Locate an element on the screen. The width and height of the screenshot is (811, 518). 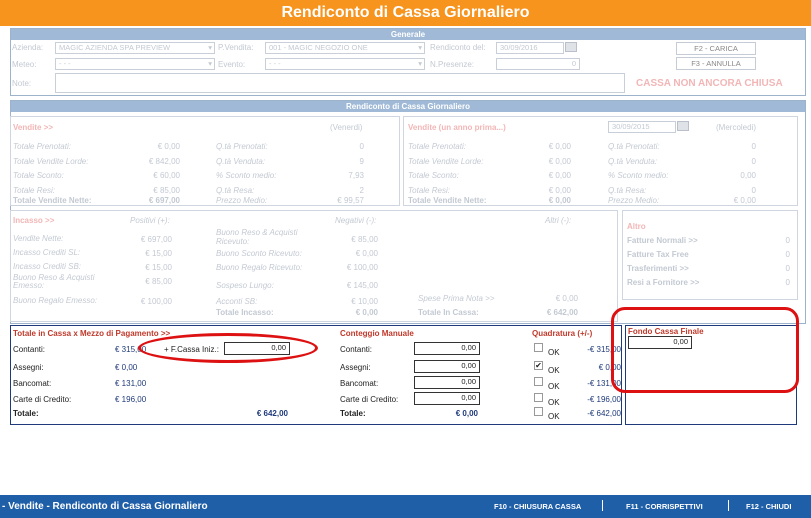
page-title: Rendiconto di Cassa Giornaliero is located at coordinates (405, 13).